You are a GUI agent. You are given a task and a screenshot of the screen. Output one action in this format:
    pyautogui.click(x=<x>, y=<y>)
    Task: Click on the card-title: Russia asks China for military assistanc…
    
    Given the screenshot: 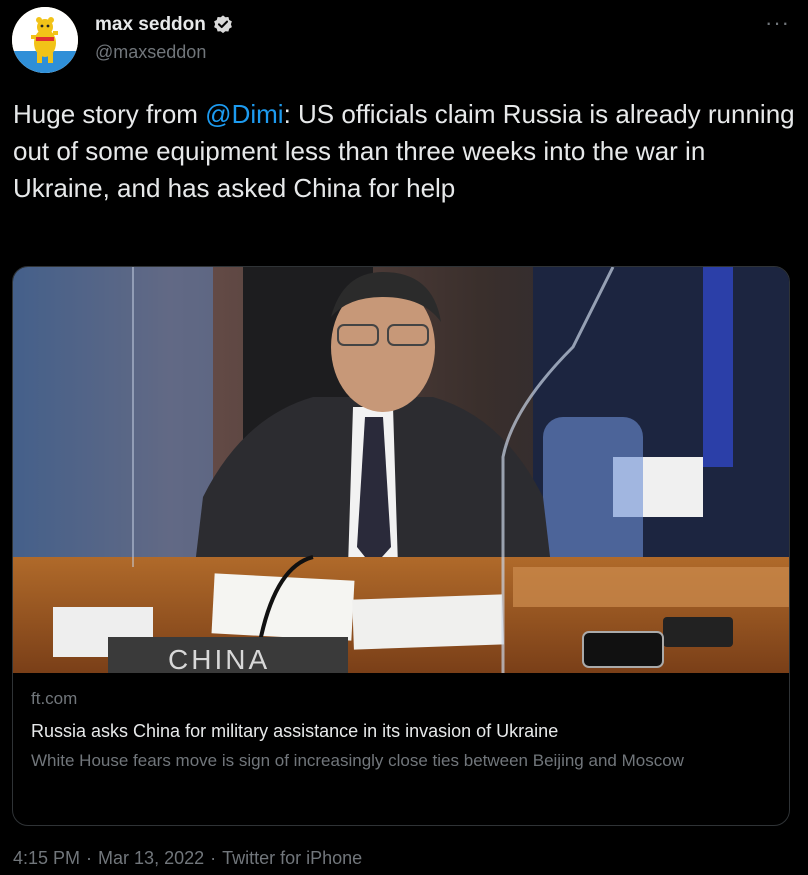 What is the action you would take?
    pyautogui.click(x=402, y=731)
    